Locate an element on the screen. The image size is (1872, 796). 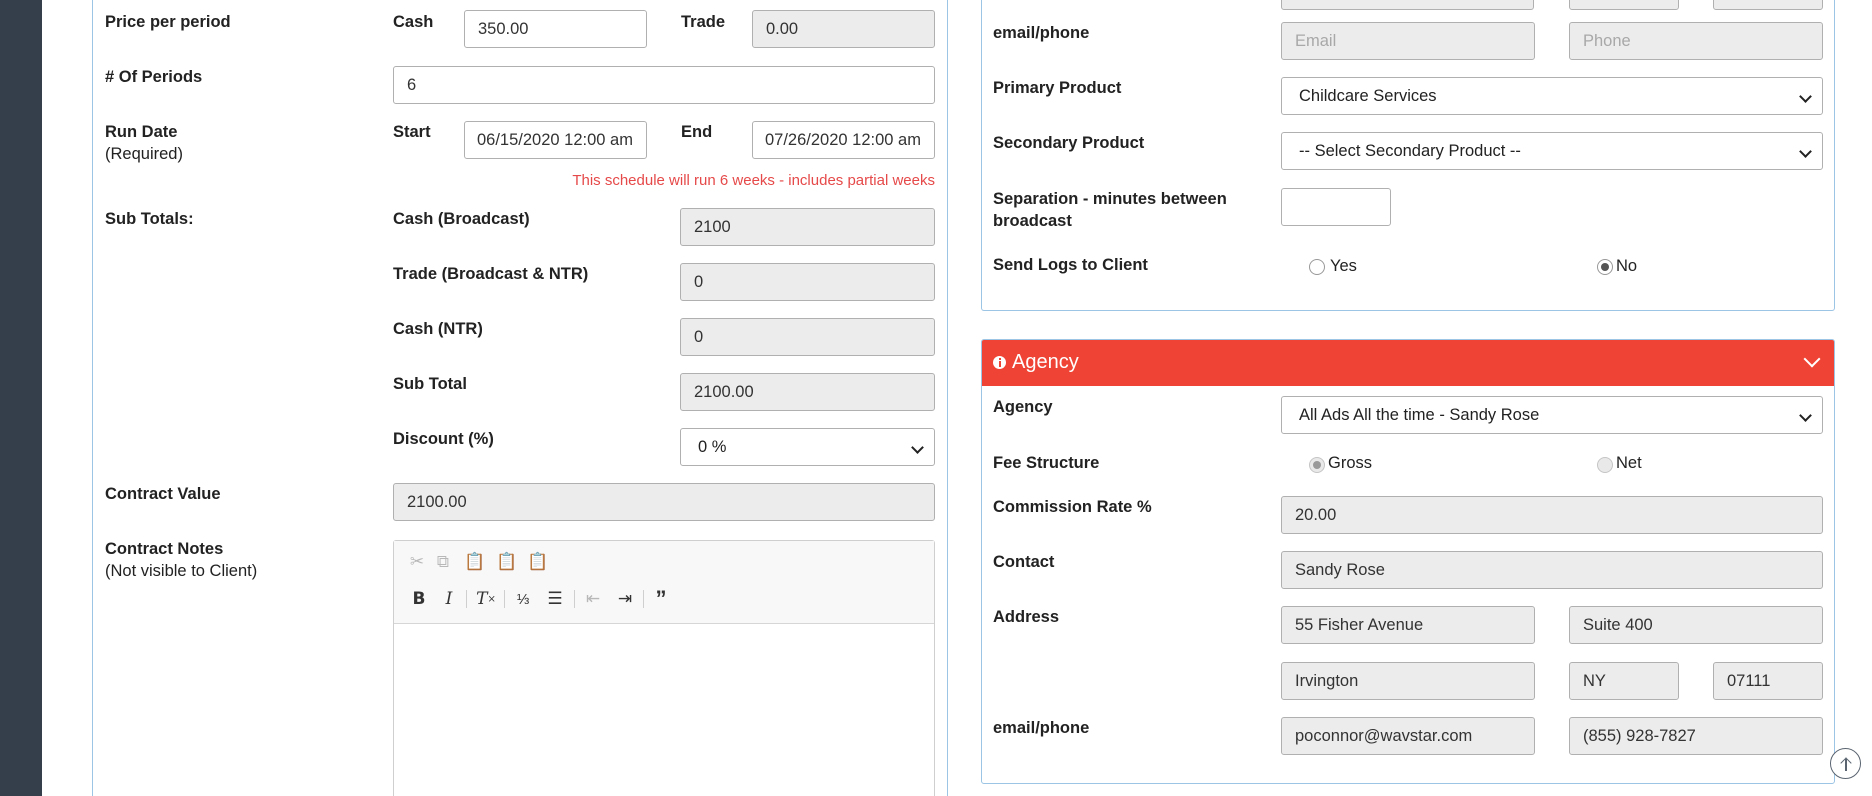
fee-gross-label: Gross is located at coordinates (1350, 463).